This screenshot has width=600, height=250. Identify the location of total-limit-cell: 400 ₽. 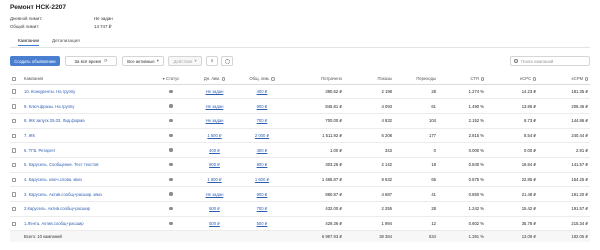
(262, 92).